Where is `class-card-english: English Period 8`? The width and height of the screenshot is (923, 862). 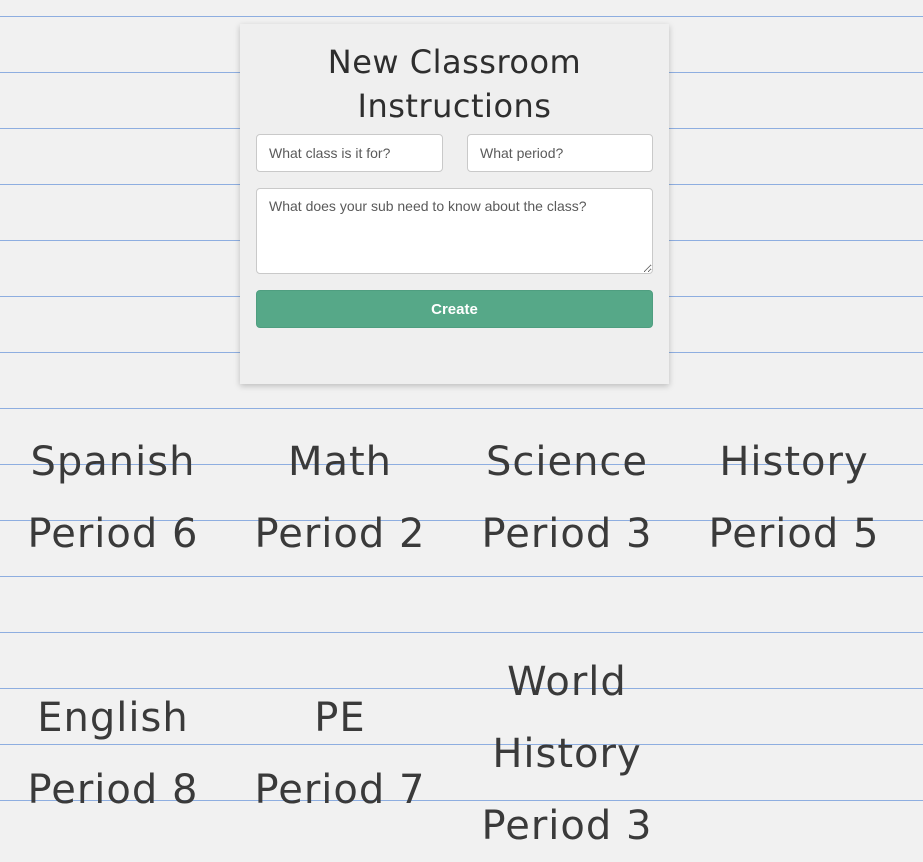 class-card-english: English Period 8 is located at coordinates (113, 754).